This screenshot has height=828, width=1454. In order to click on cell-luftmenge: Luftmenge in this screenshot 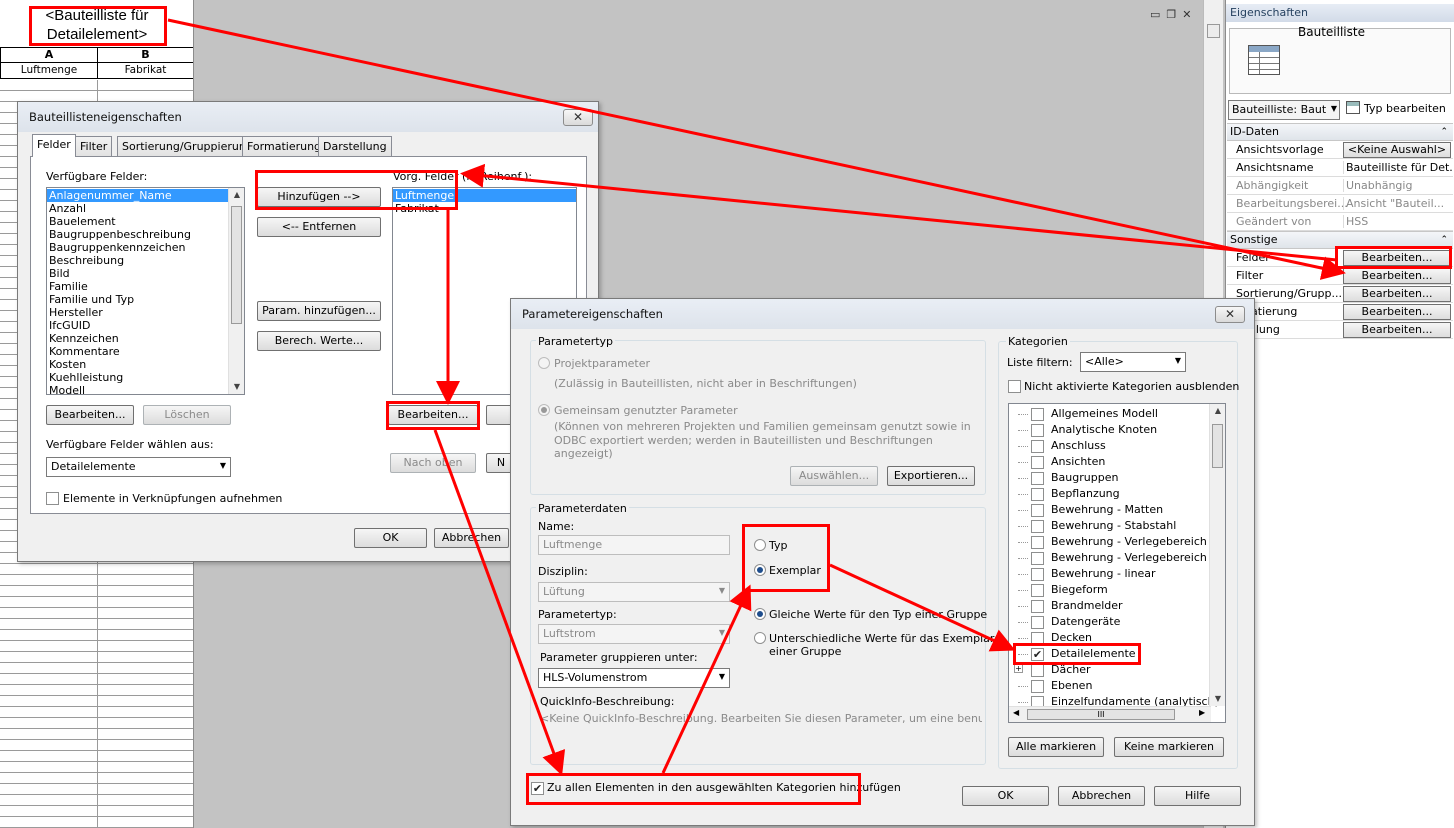, I will do `click(49, 71)`.